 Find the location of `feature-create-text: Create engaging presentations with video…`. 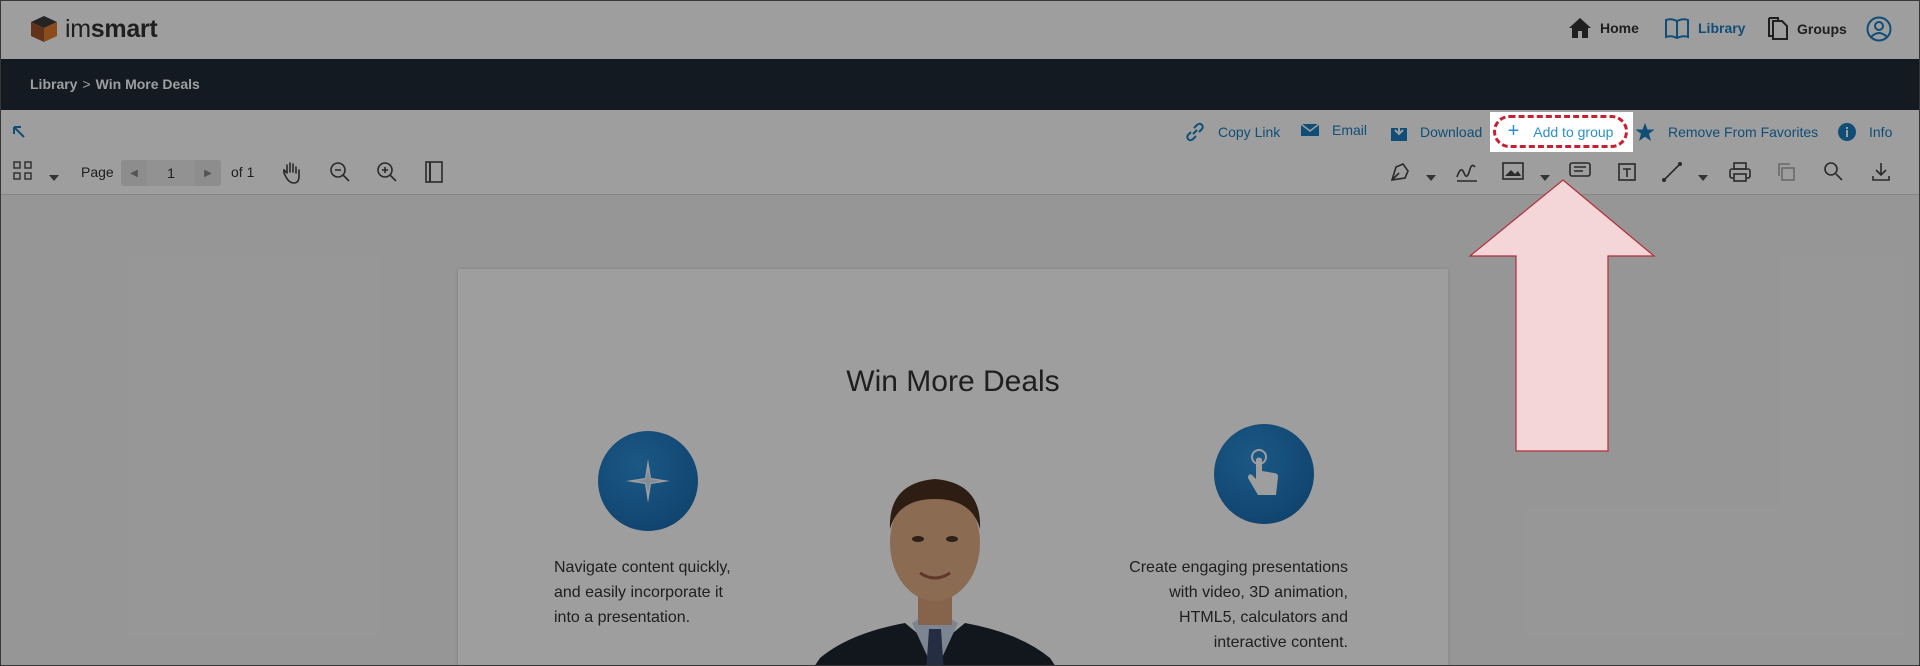

feature-create-text: Create engaging presentations with video… is located at coordinates (1213, 605).